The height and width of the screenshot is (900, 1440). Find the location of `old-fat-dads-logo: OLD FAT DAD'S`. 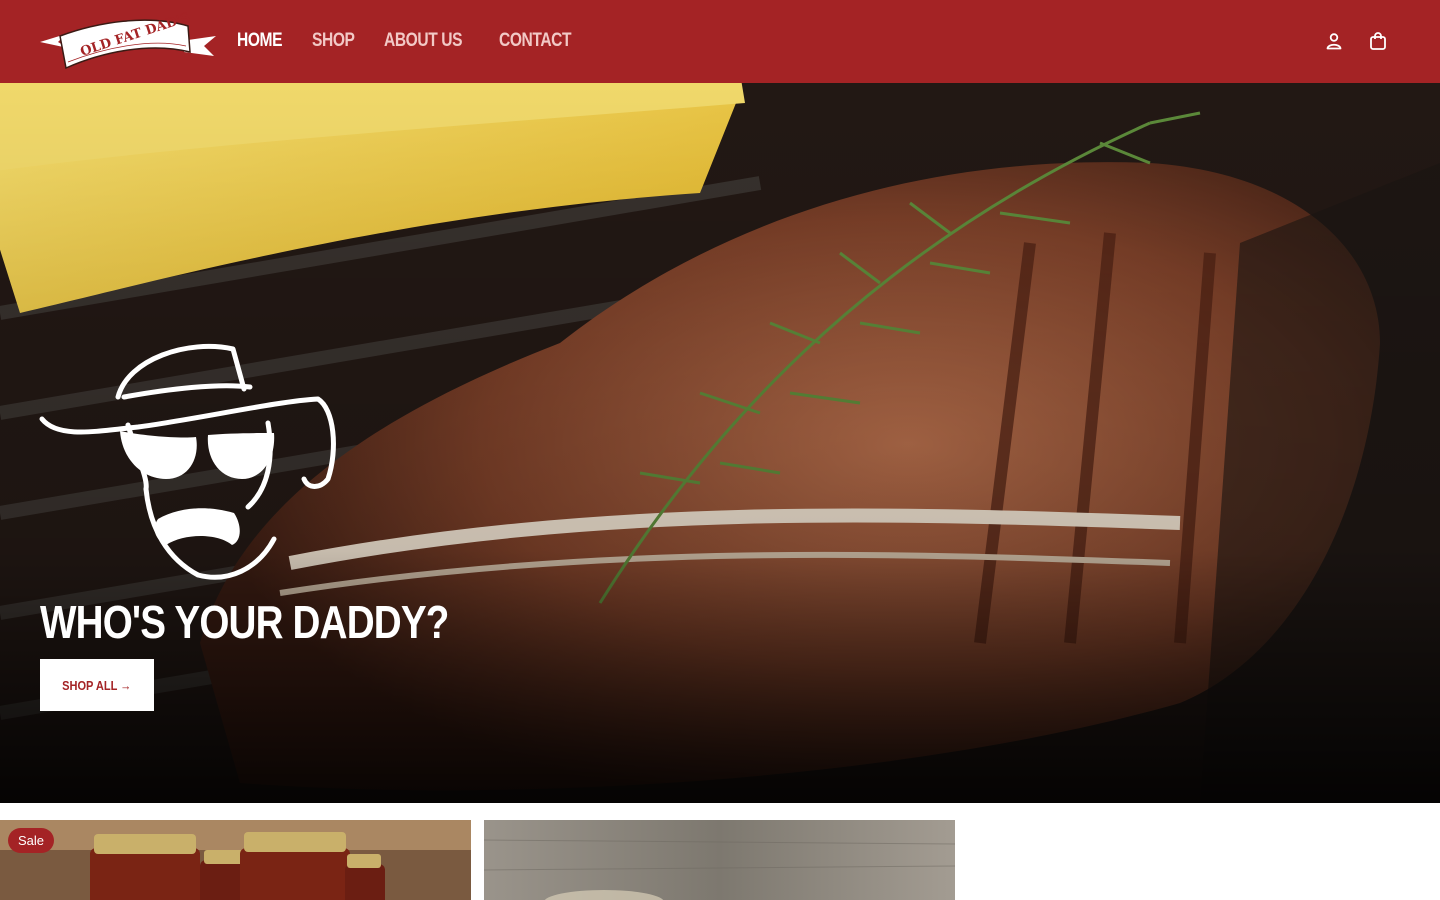

old-fat-dads-logo: OLD FAT DAD'S is located at coordinates (128, 42).